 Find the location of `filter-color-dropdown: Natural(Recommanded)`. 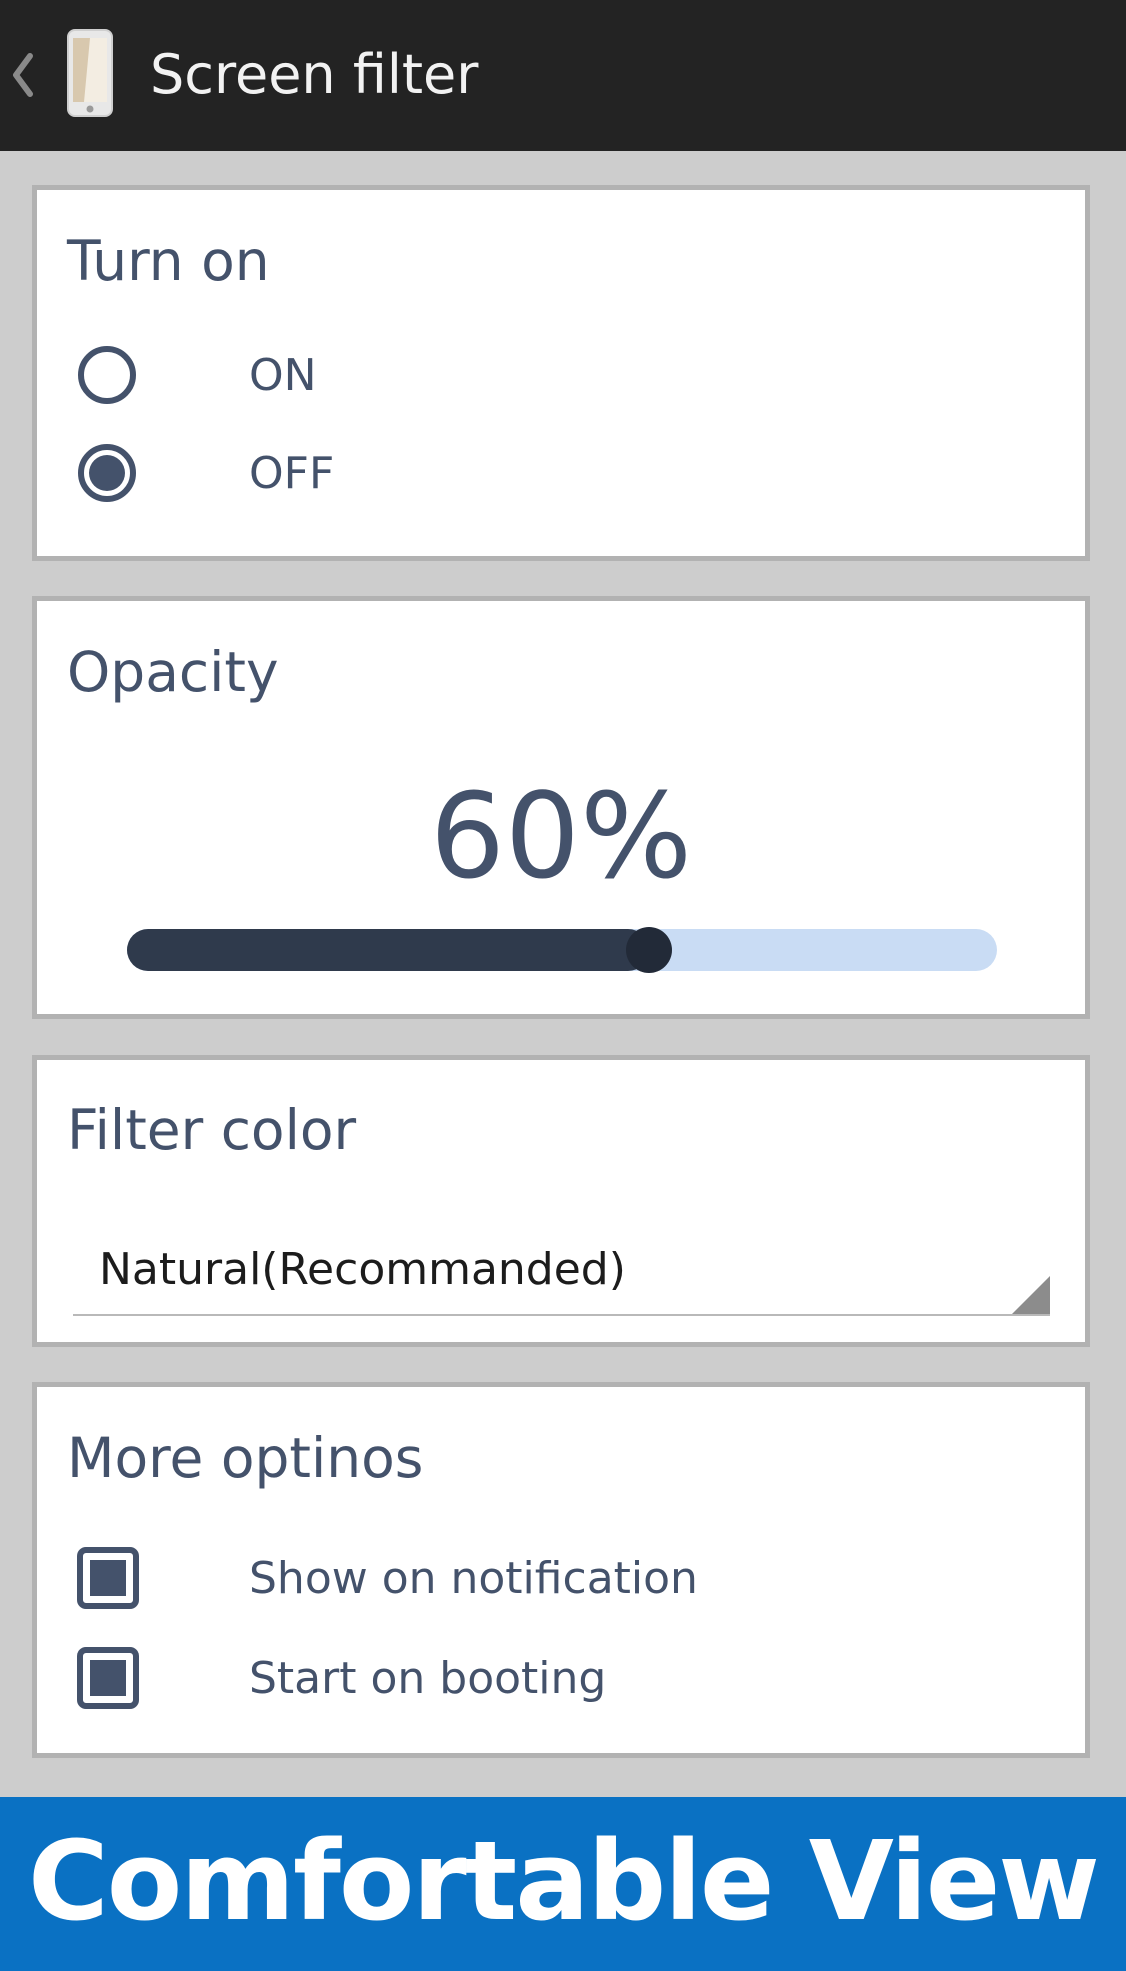

filter-color-dropdown: Natural(Recommanded) is located at coordinates (561, 1273).